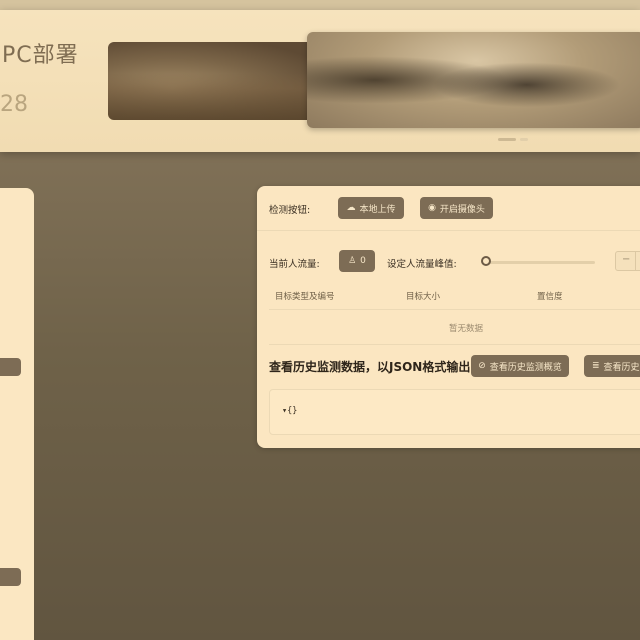 The width and height of the screenshot is (640, 640). What do you see at coordinates (635, 261) in the screenshot?
I see `stepper-divider` at bounding box center [635, 261].